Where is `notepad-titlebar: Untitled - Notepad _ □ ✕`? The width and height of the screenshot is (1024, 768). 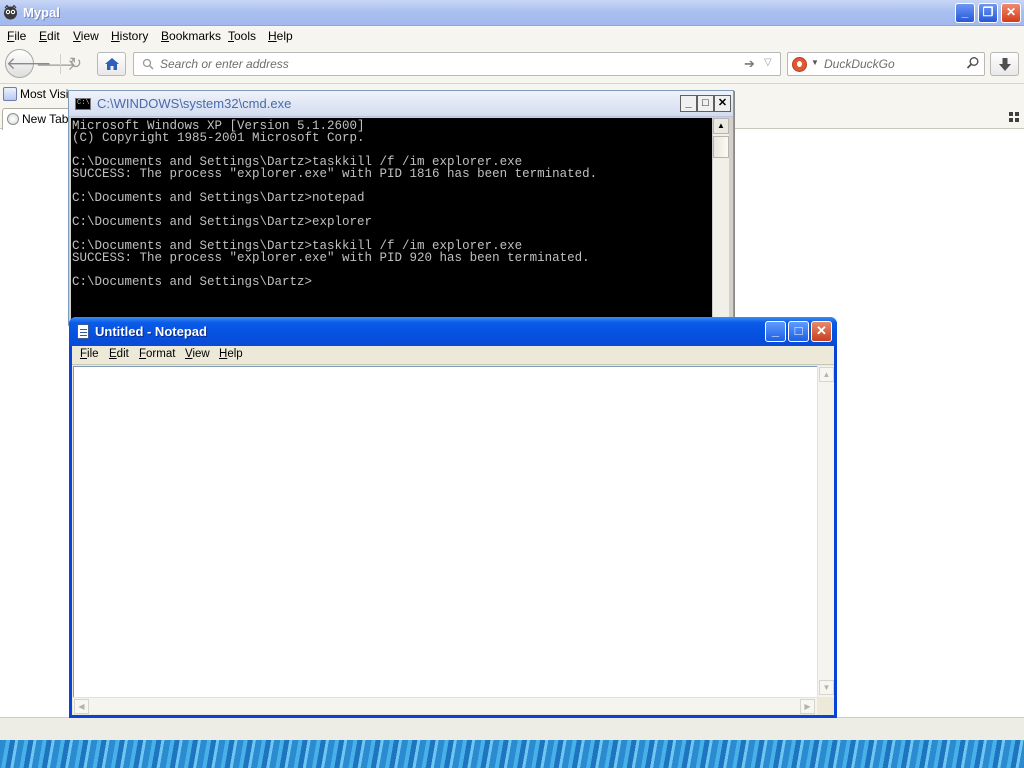
notepad-titlebar: Untitled - Notepad _ □ ✕ is located at coordinates (453, 331).